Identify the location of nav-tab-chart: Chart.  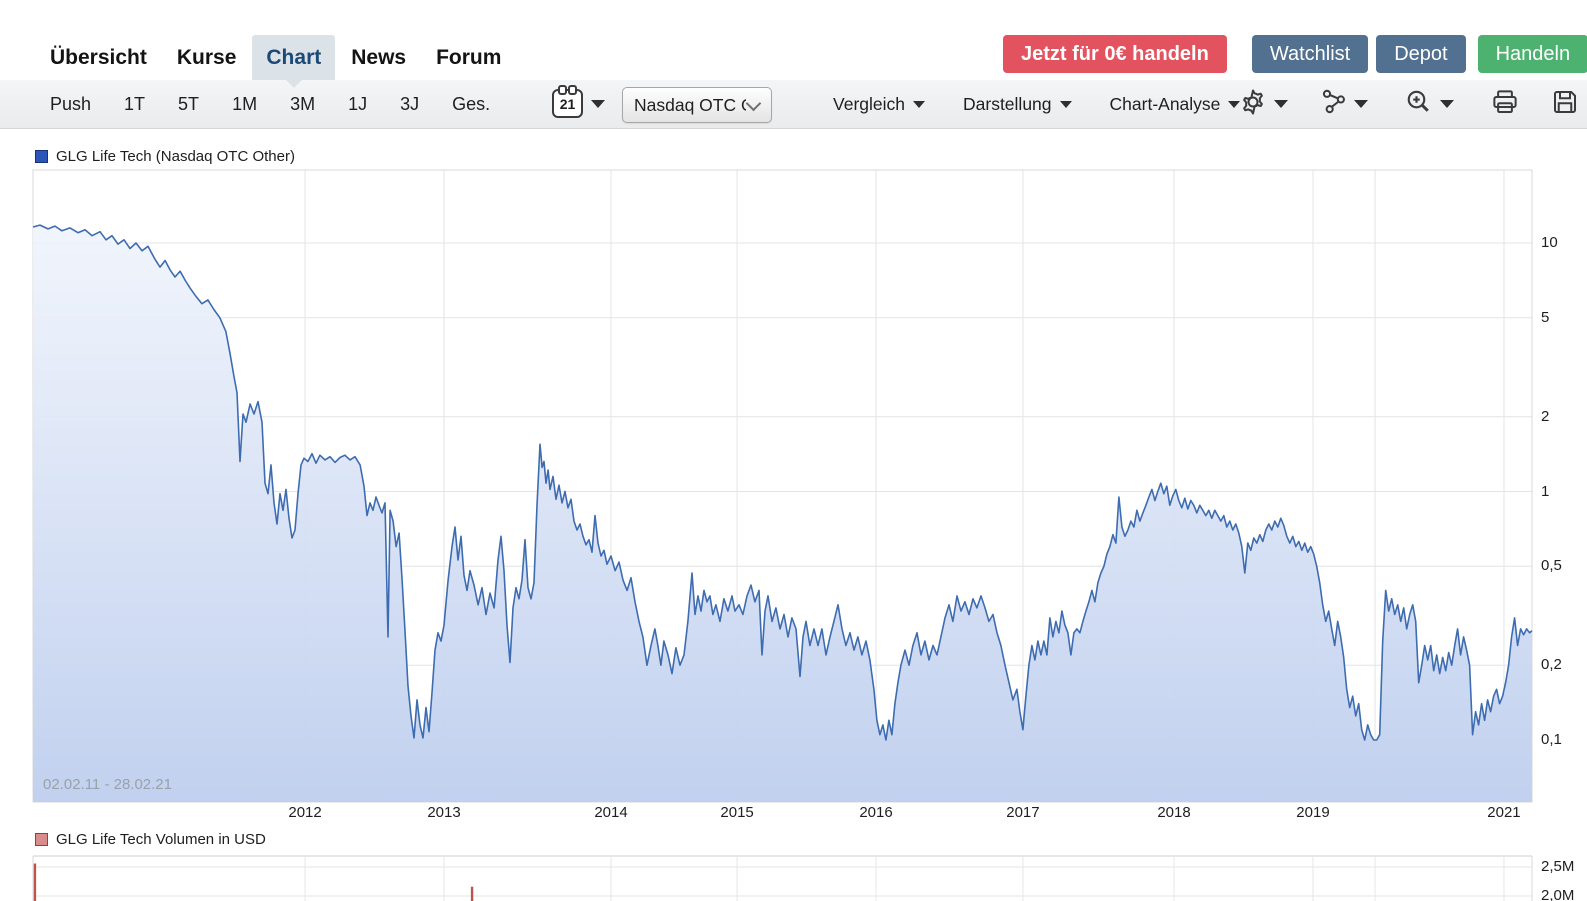
(294, 57).